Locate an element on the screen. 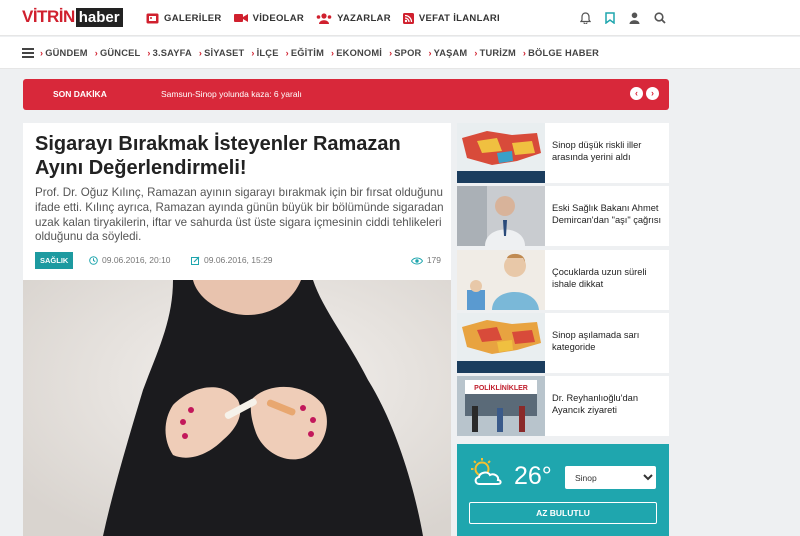 The image size is (800, 536). nav-item-3sayfa: › 3.SAYFA is located at coordinates (169, 53).